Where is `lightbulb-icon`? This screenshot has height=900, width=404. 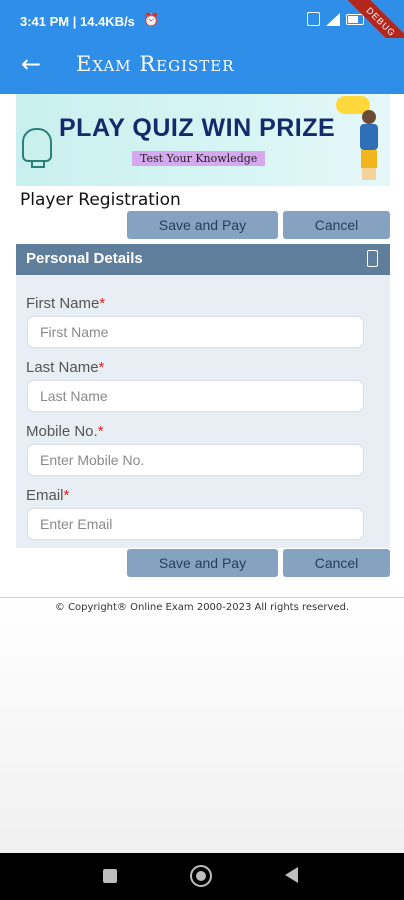
lightbulb-icon is located at coordinates (37, 148).